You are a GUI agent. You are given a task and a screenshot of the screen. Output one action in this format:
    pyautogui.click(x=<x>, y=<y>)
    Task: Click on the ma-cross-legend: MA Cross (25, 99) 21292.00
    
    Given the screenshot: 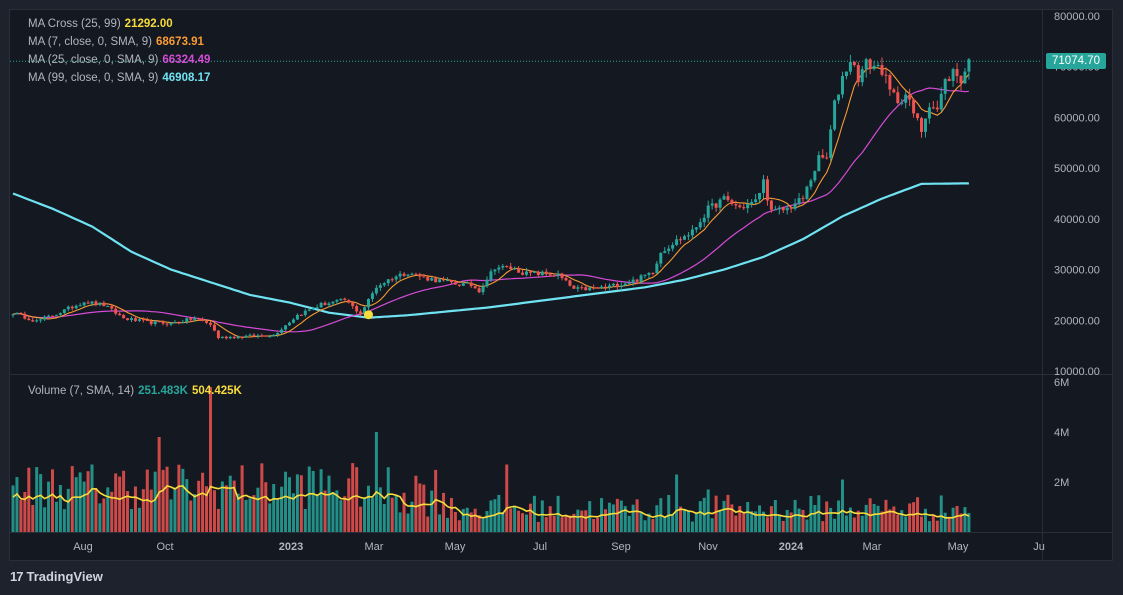 What is the action you would take?
    pyautogui.click(x=100, y=24)
    